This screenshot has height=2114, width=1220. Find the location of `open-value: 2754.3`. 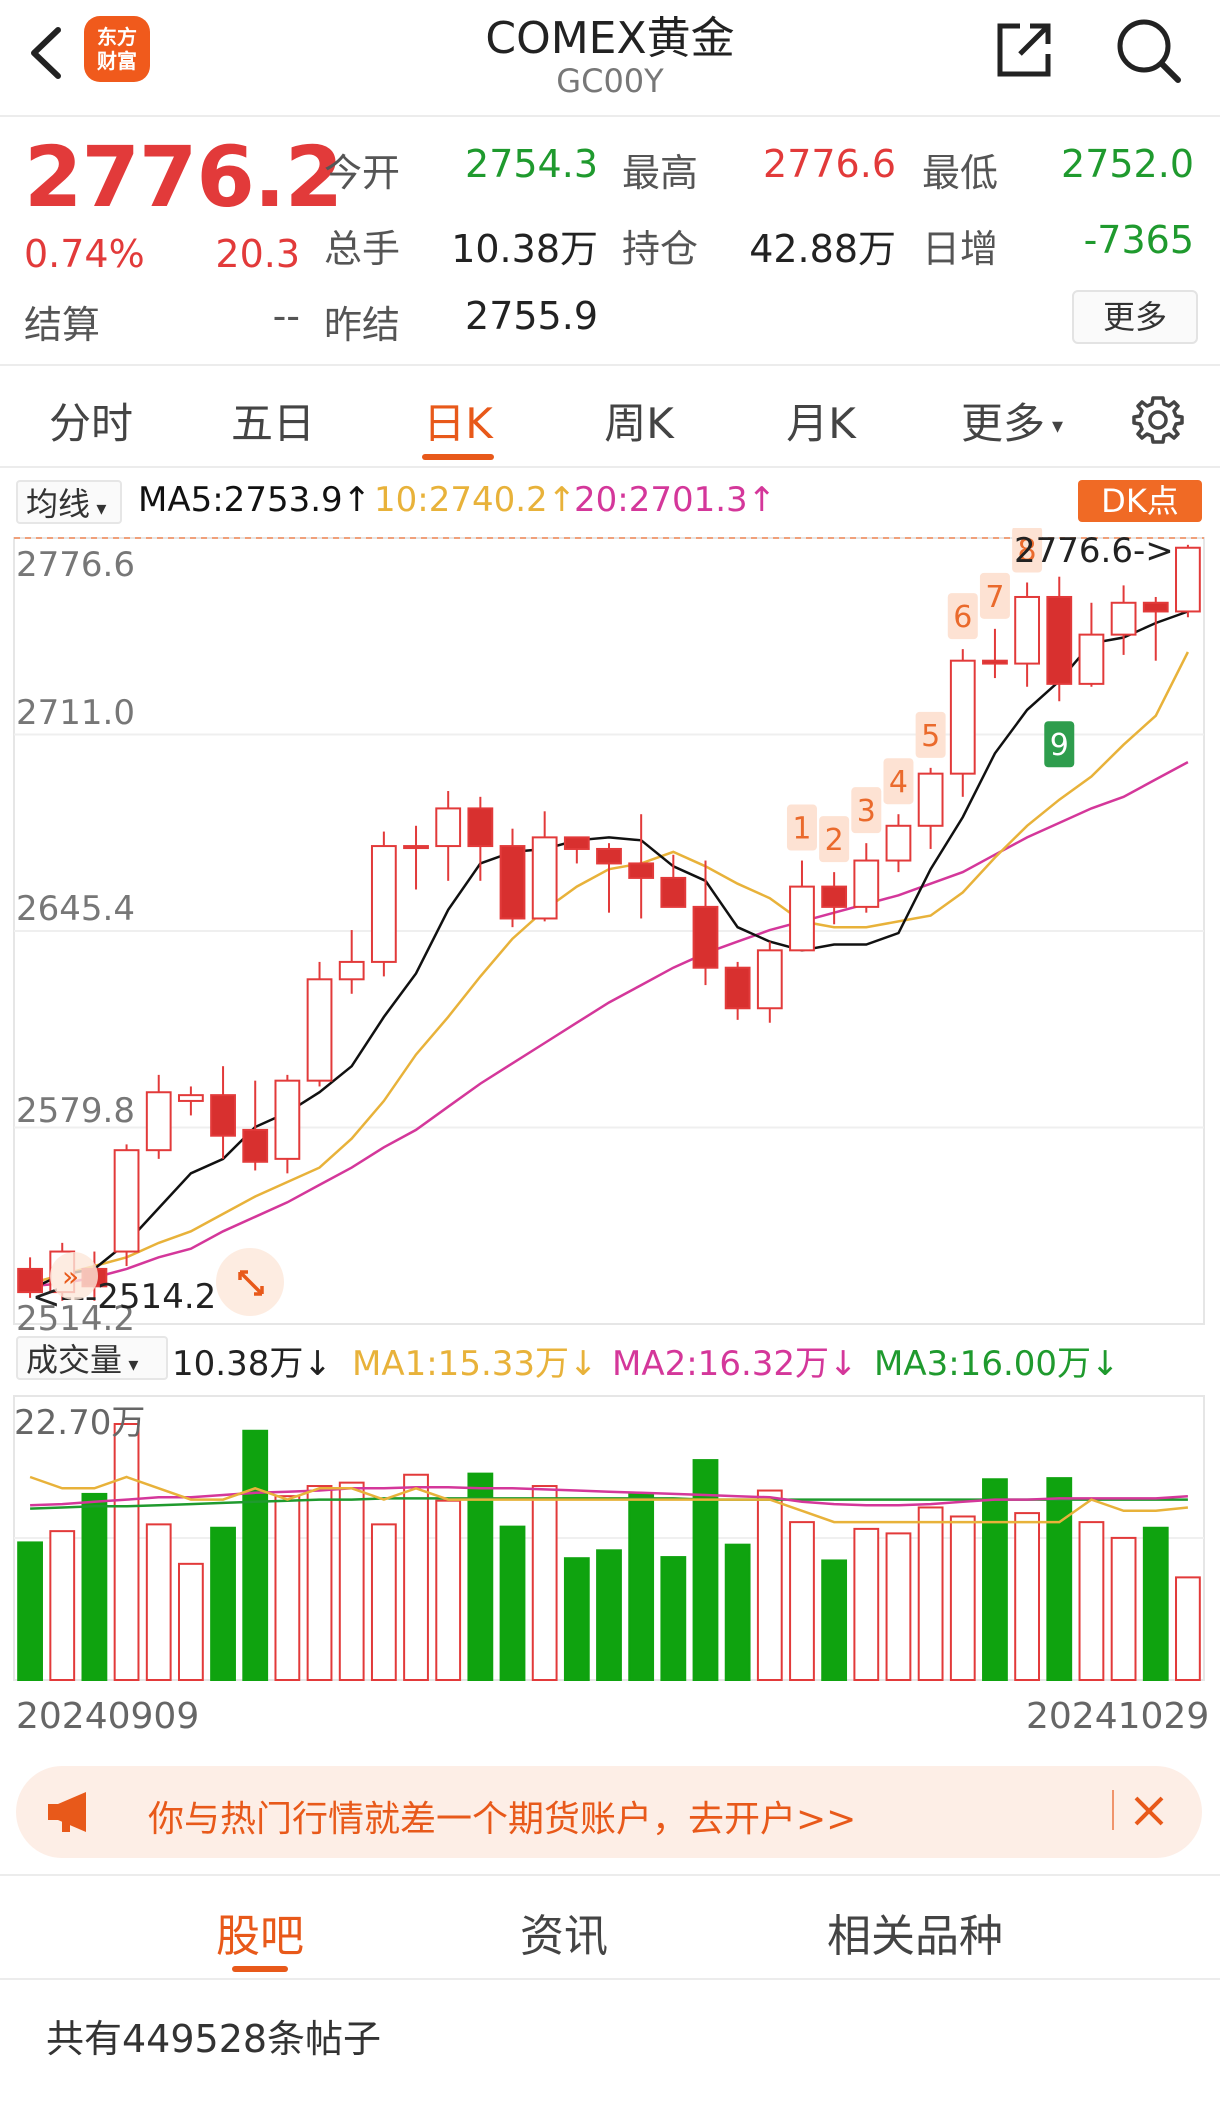

open-value: 2754.3 is located at coordinates (531, 164).